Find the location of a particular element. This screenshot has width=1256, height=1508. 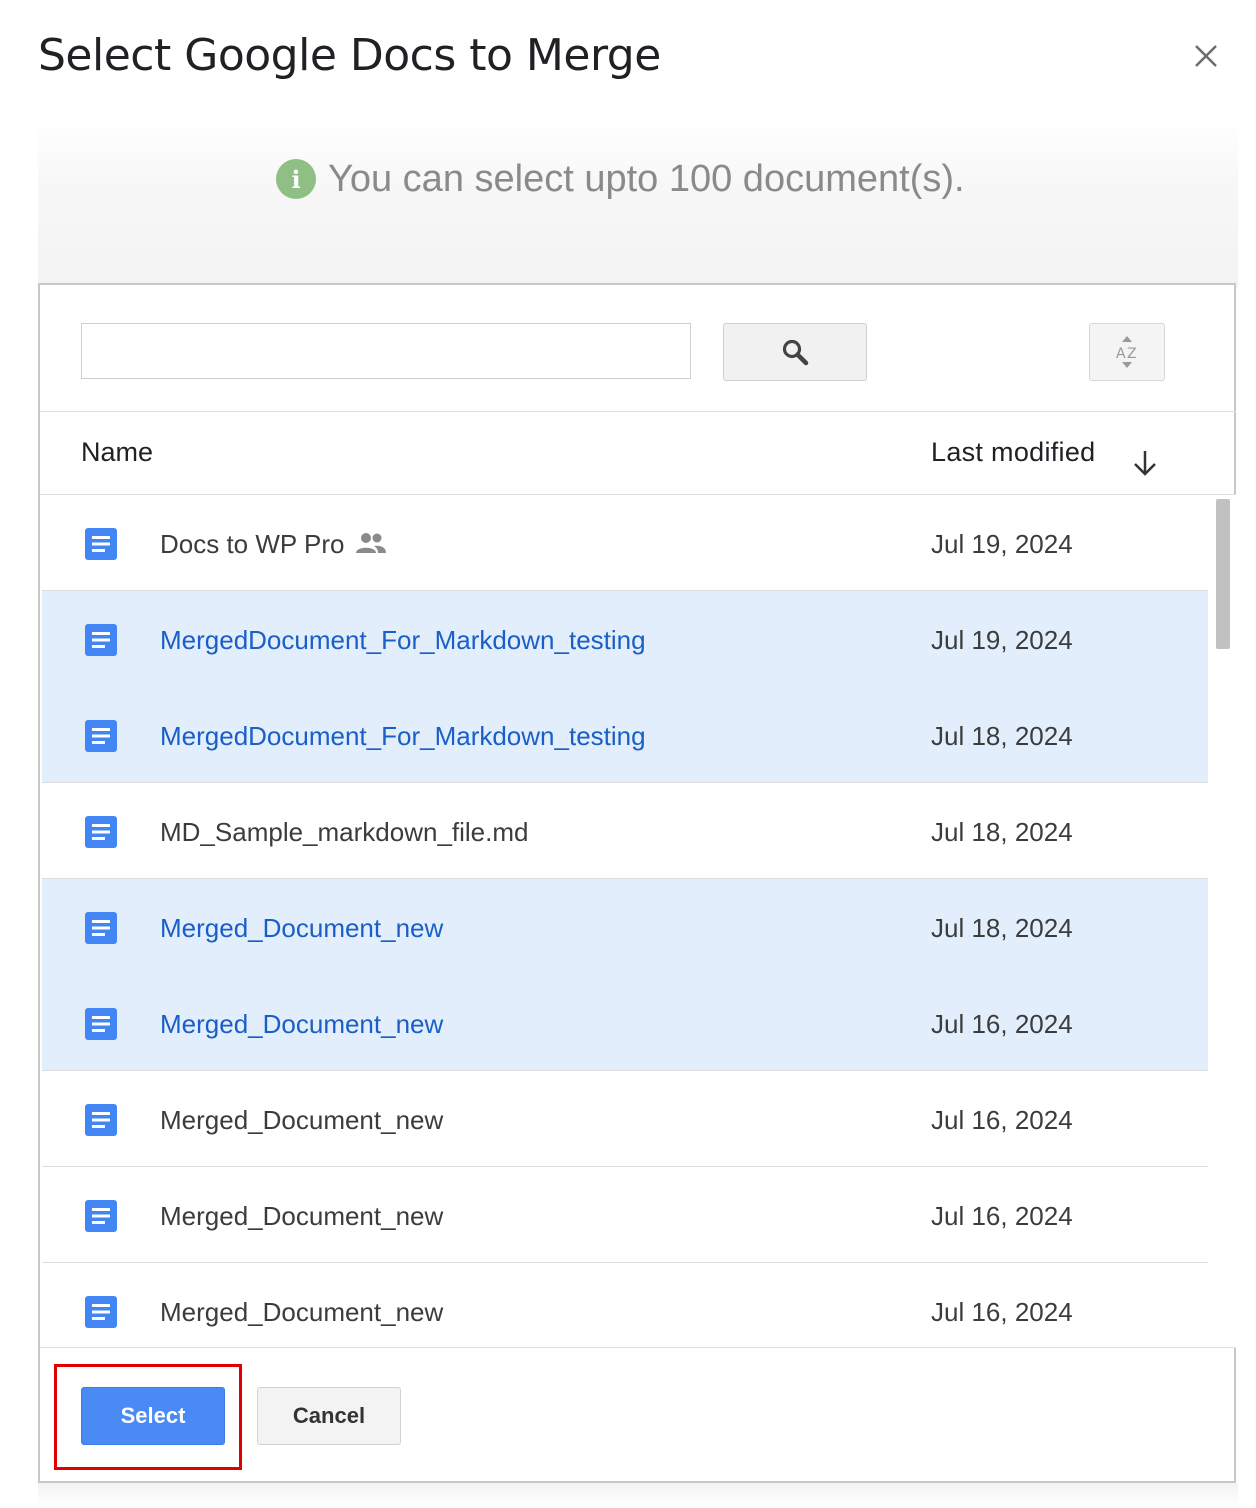

list-header: Name Last modified is located at coordinates (638, 453).